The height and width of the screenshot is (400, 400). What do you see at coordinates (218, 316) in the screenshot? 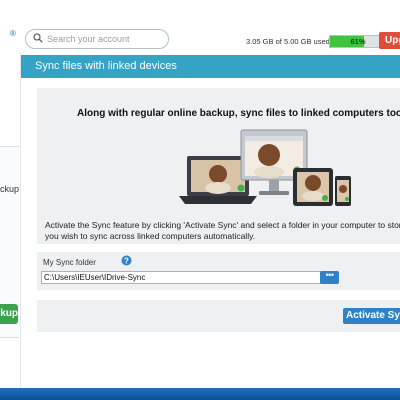
I see `action-panel: Activate Sync` at bounding box center [218, 316].